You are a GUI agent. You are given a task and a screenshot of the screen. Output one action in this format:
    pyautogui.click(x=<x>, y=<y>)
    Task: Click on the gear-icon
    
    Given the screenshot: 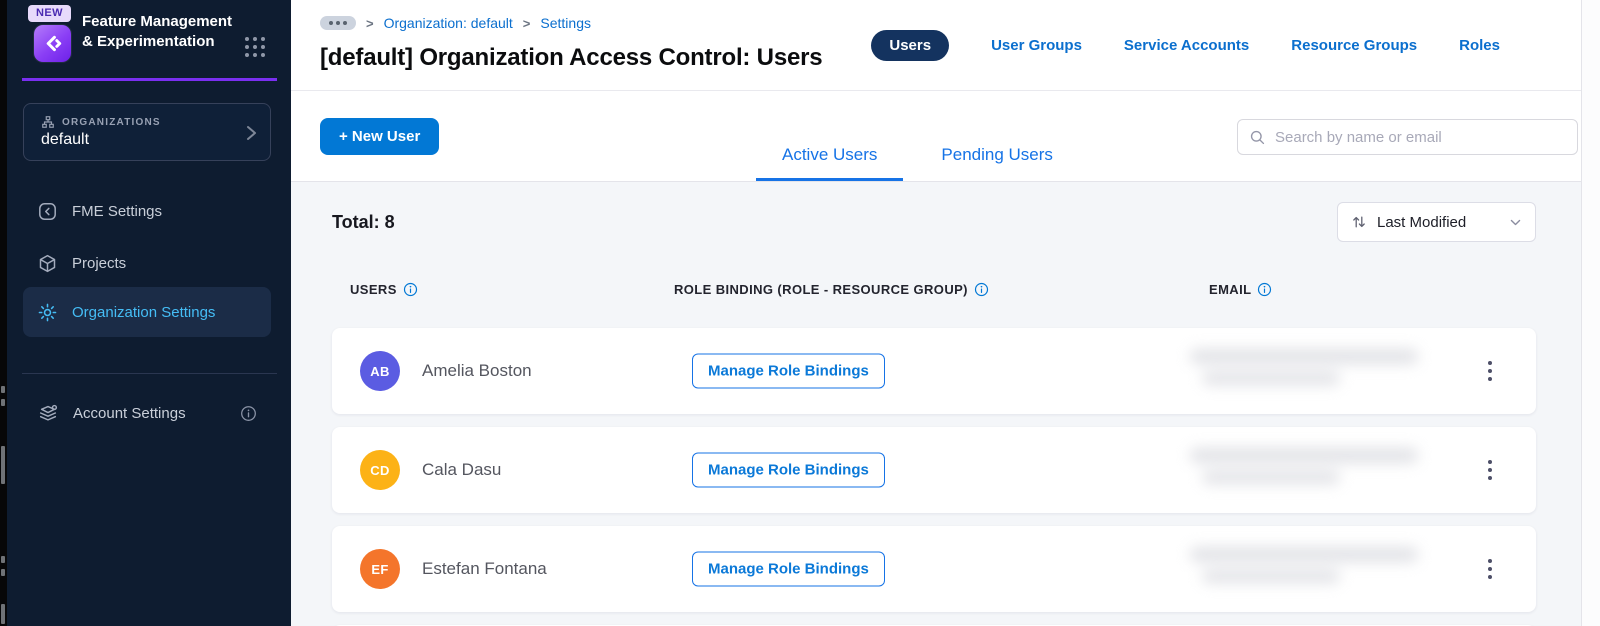 What is the action you would take?
    pyautogui.click(x=47, y=312)
    